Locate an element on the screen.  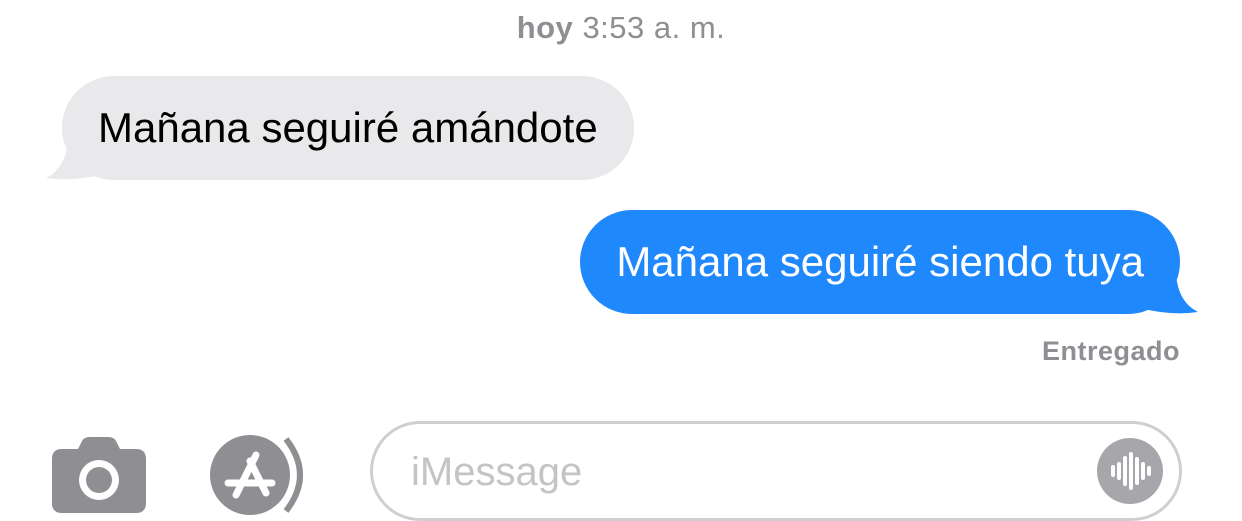
message-timestamp: hoy 3:53 a. m. is located at coordinates (621, 28).